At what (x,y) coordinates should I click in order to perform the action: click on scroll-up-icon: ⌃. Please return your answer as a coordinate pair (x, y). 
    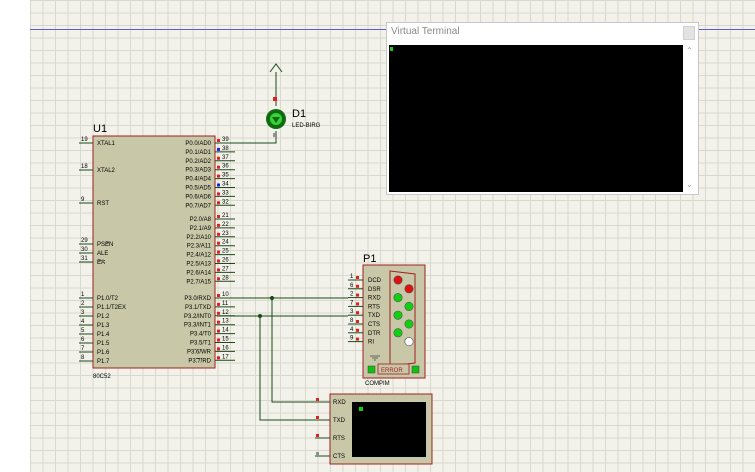
    Looking at the image, I should click on (689, 51).